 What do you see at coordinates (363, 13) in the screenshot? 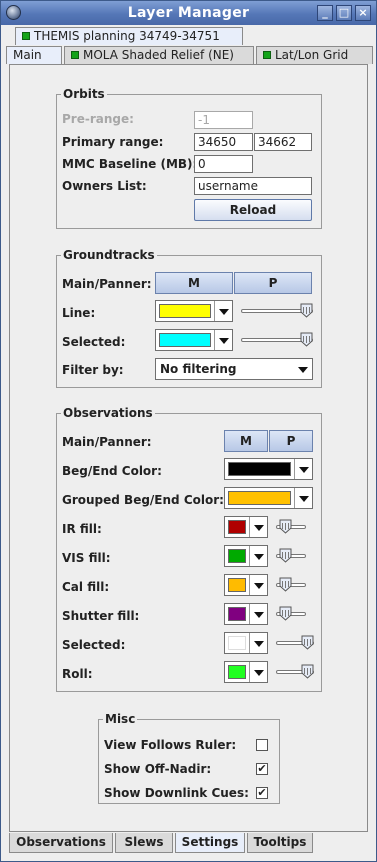
I see `close-button: ×` at bounding box center [363, 13].